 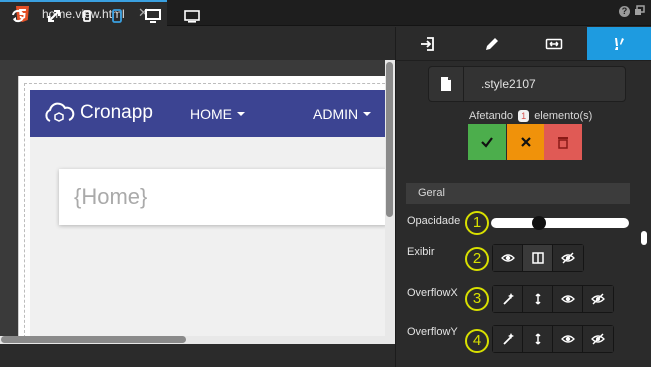 I want to click on overflowx-auto-button, so click(x=508, y=299).